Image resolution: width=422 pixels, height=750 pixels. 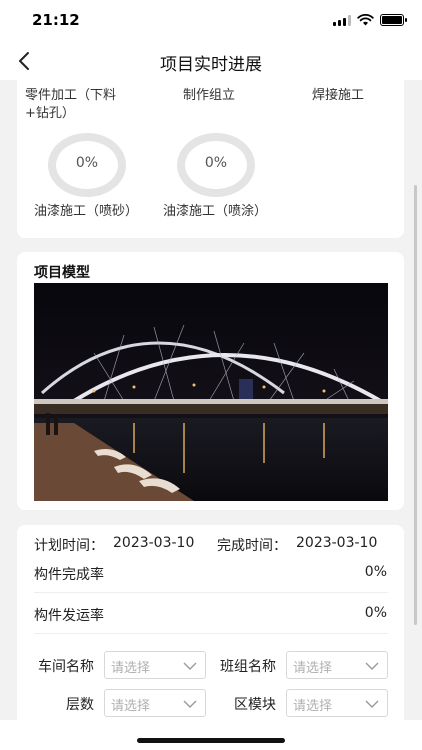 What do you see at coordinates (252, 546) in the screenshot?
I see `finish-time-label: 完成时间：` at bounding box center [252, 546].